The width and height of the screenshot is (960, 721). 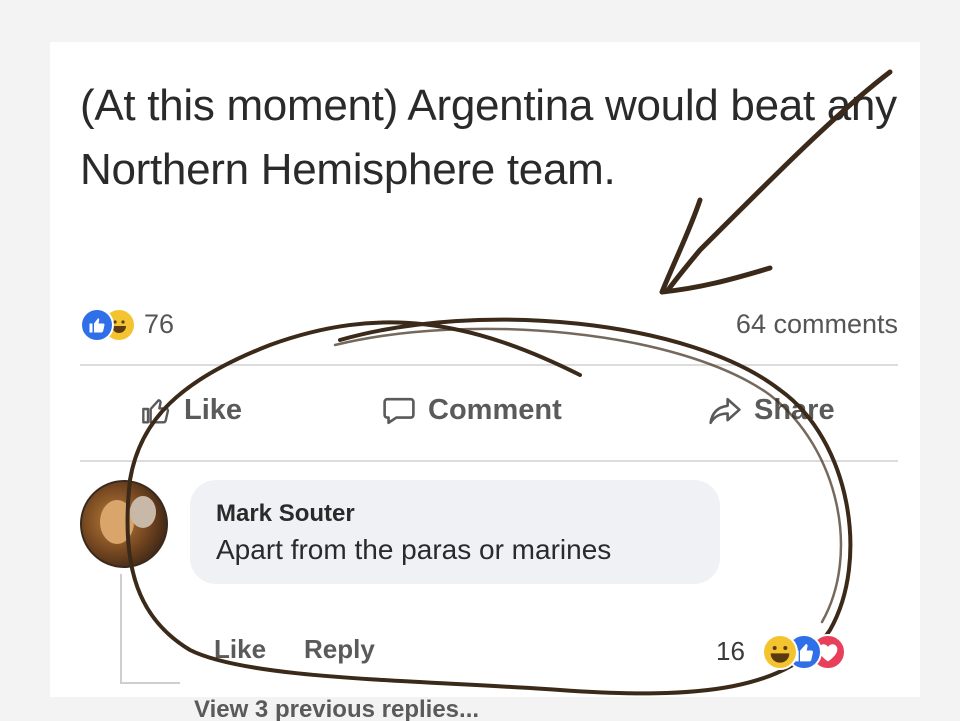 What do you see at coordinates (414, 549) in the screenshot?
I see `comment-text: Apart from the paras or marines` at bounding box center [414, 549].